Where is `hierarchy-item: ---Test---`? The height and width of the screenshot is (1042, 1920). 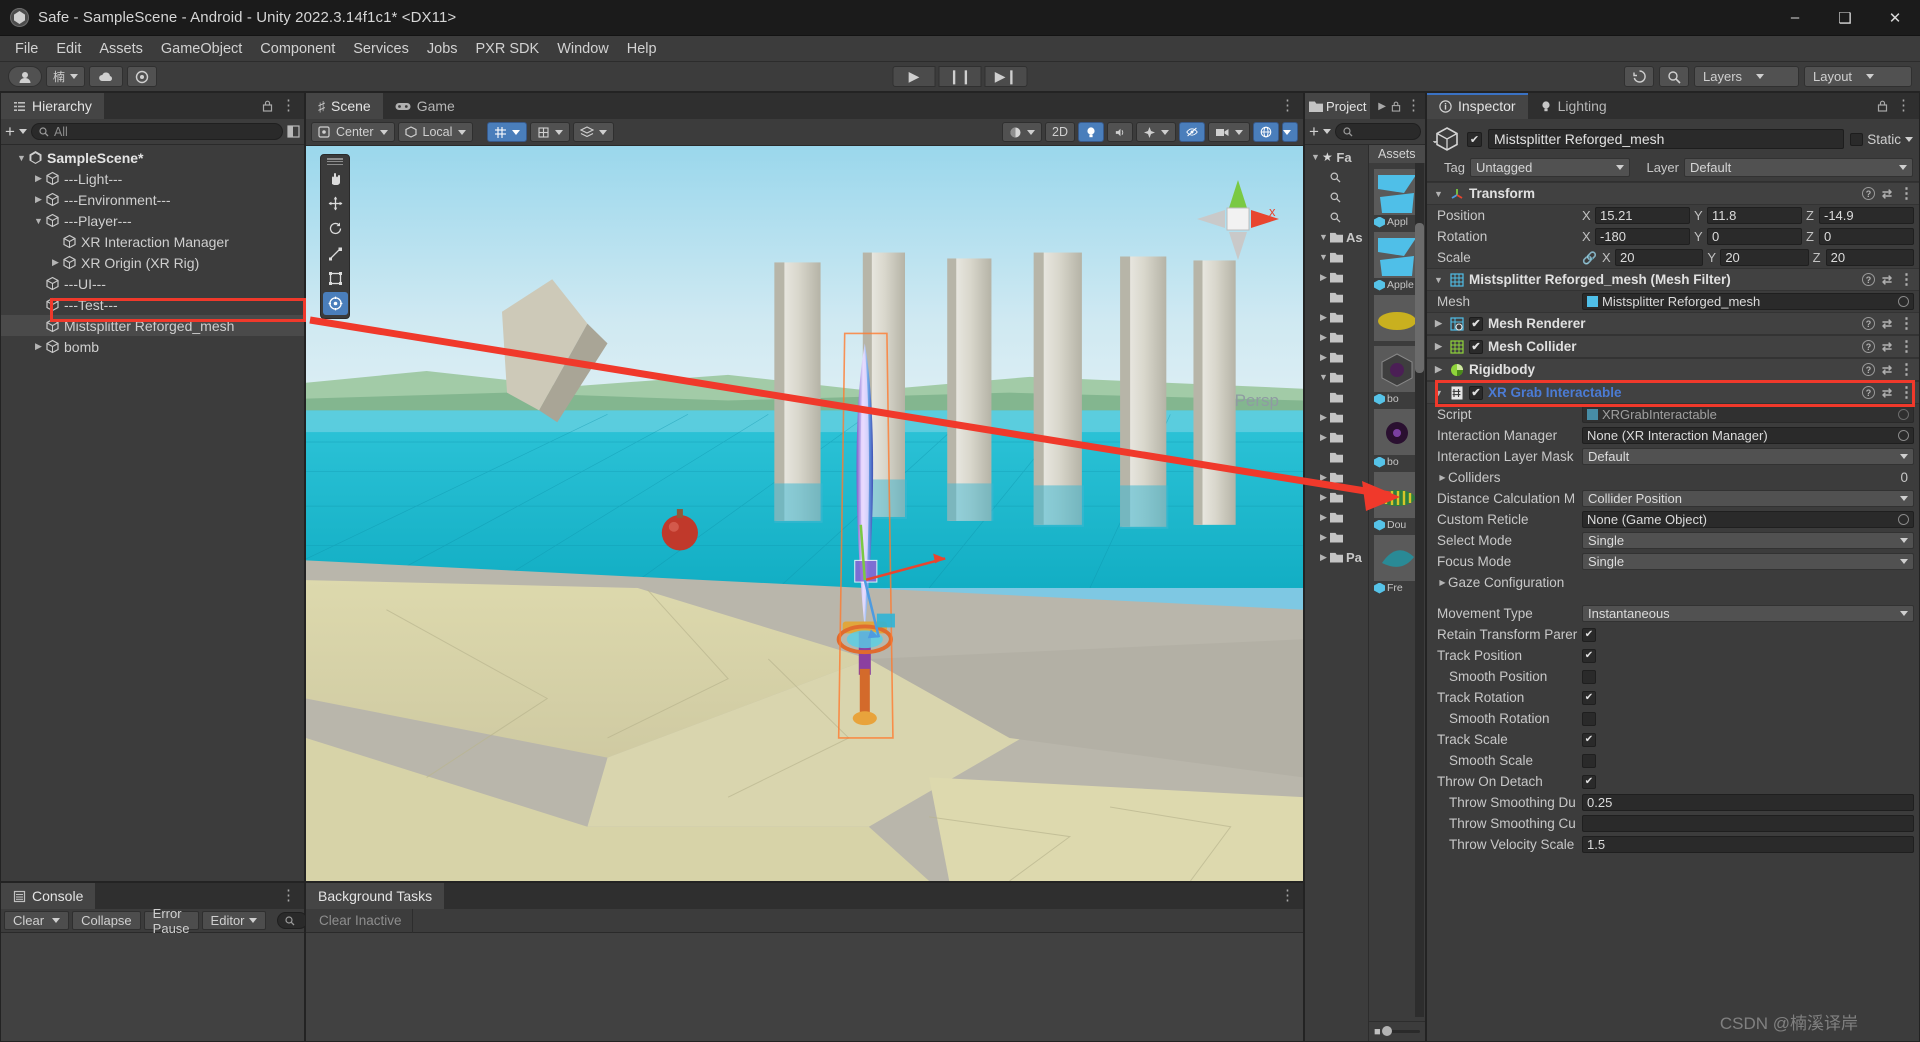
hierarchy-item: ---Test--- is located at coordinates (152, 304).